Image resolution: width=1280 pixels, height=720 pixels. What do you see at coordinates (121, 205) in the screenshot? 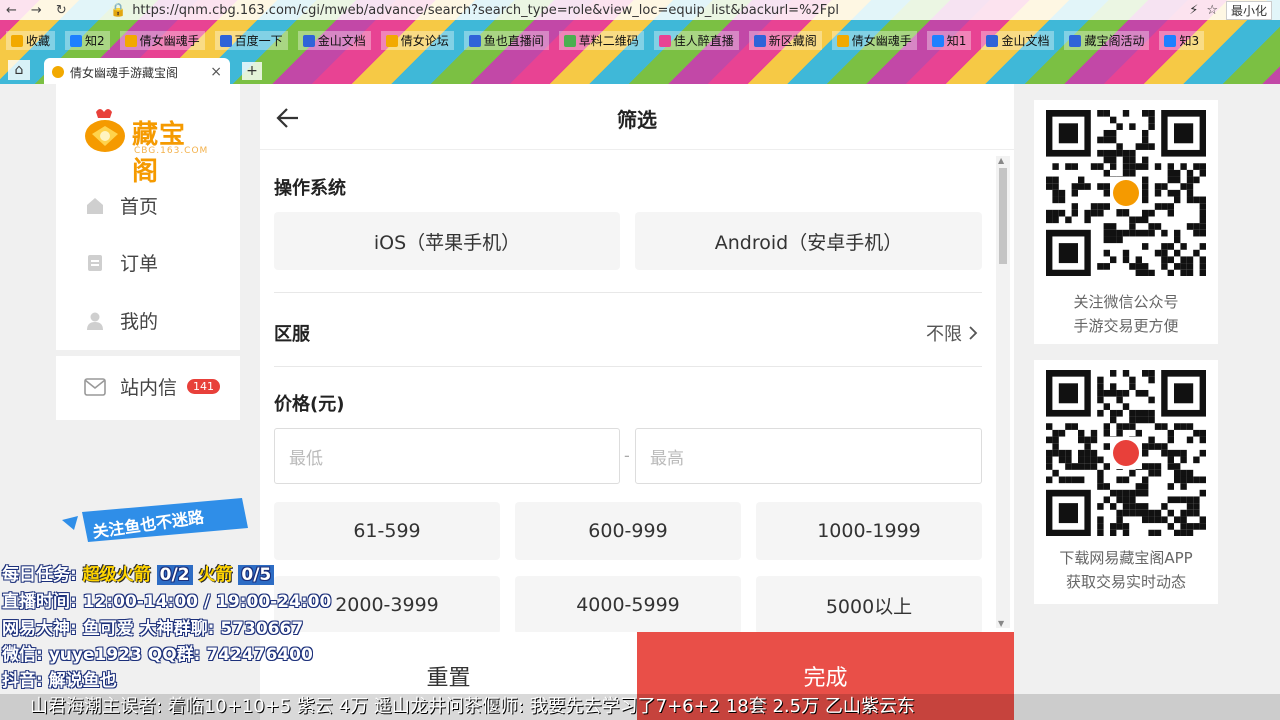
I see `sidebar-item-home: 首页` at bounding box center [121, 205].